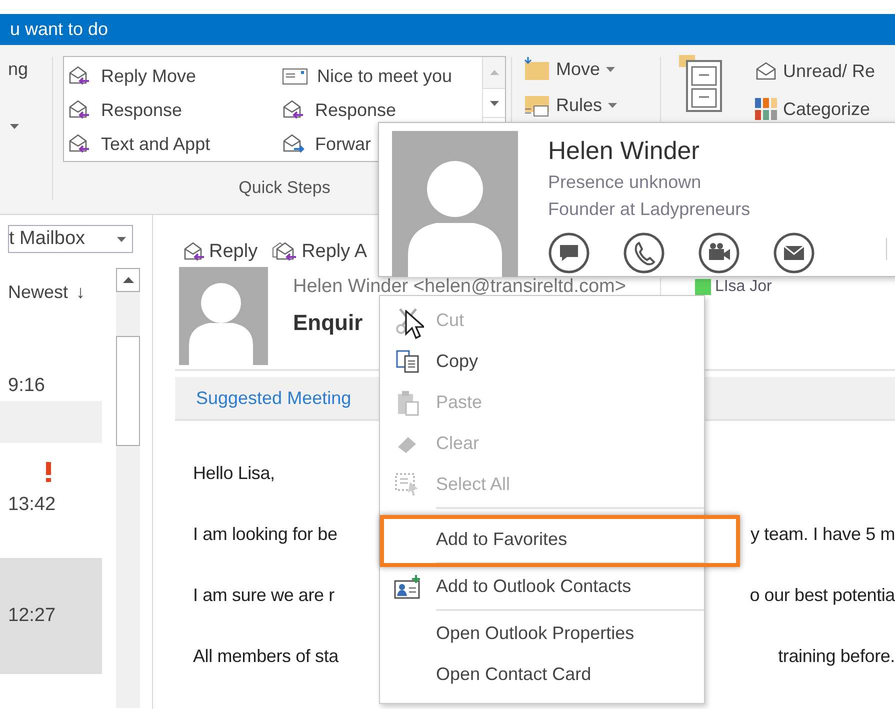 This screenshot has width=895, height=709. Describe the element at coordinates (234, 473) in the screenshot. I see `body-text: Hello Lisa,` at that location.